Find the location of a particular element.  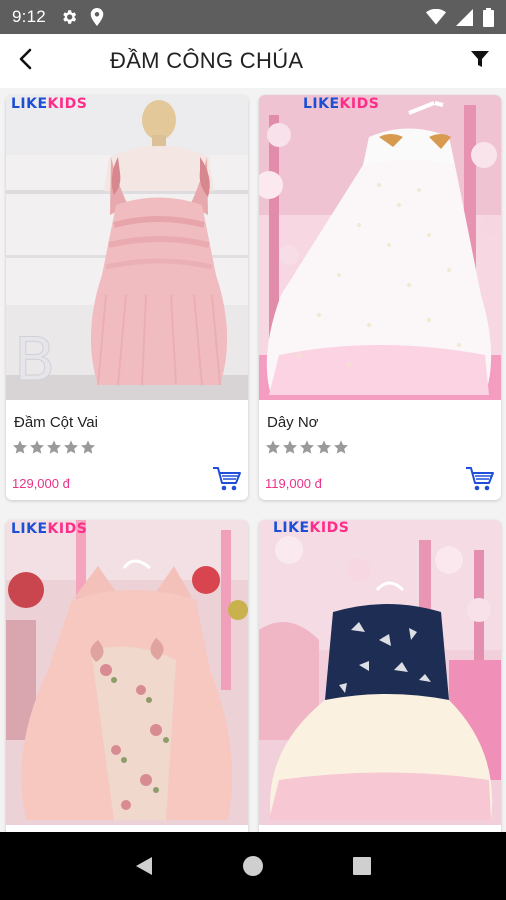

filter-button is located at coordinates (480, 61).